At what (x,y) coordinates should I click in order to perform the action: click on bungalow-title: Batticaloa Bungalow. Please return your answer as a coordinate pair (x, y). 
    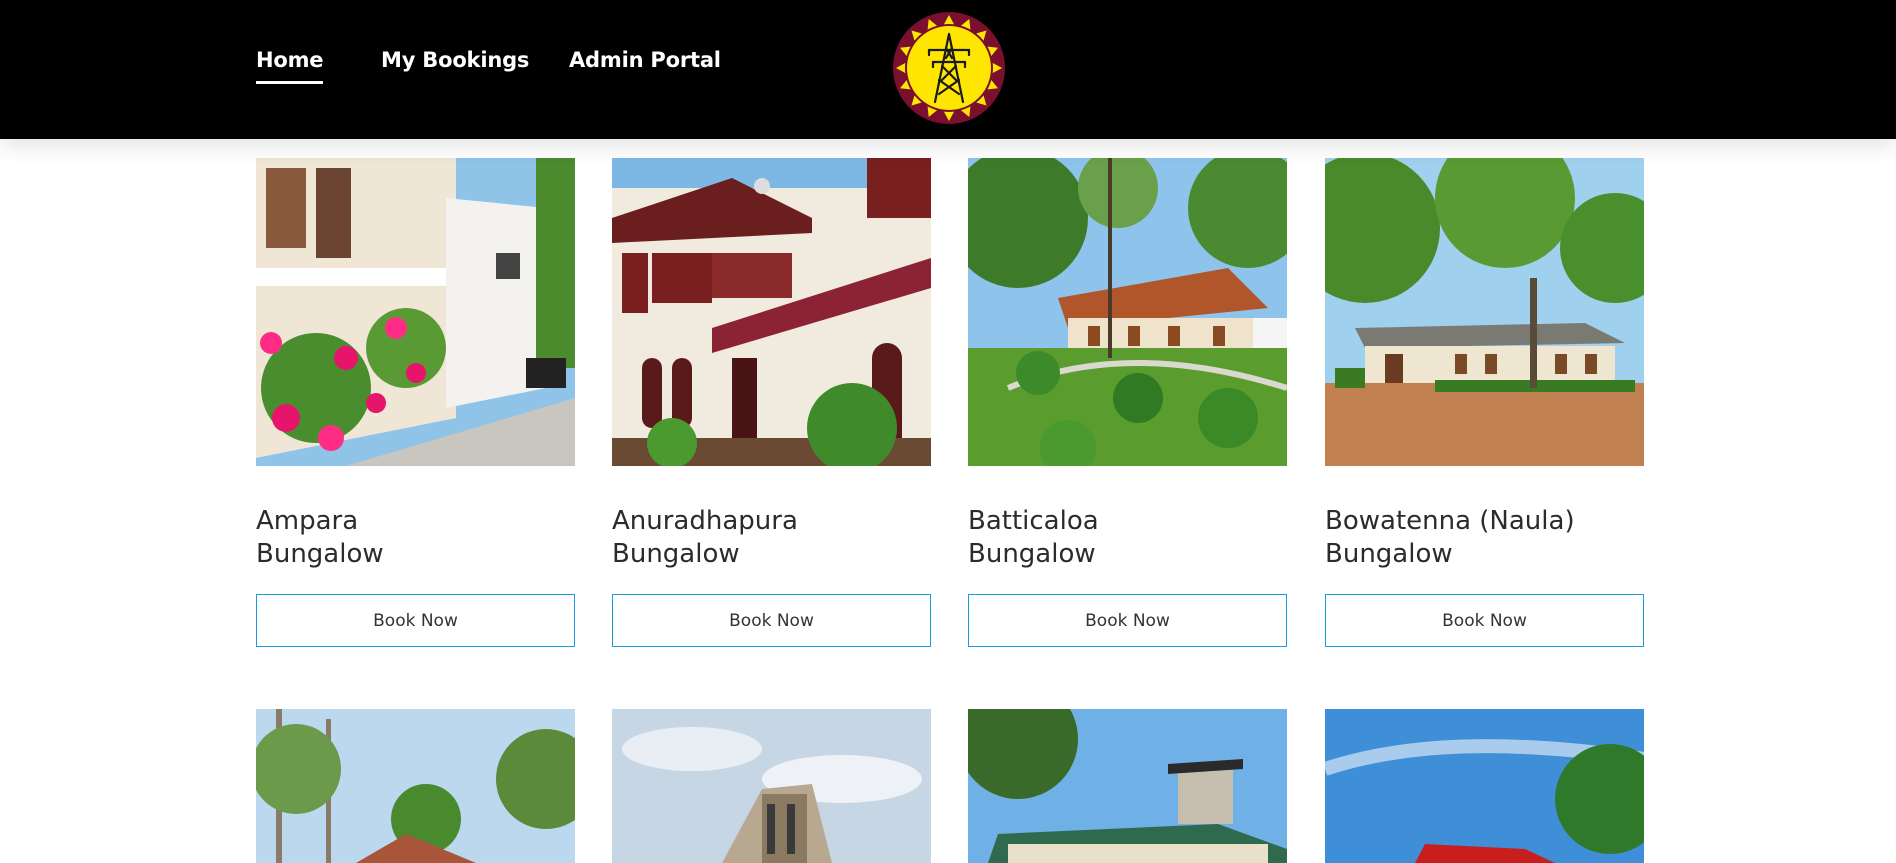
    Looking at the image, I should click on (1127, 538).